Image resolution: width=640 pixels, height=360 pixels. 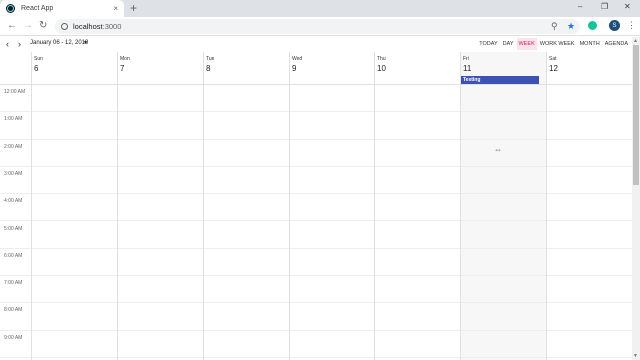 I want to click on view-today-button: Today, so click(x=488, y=44).